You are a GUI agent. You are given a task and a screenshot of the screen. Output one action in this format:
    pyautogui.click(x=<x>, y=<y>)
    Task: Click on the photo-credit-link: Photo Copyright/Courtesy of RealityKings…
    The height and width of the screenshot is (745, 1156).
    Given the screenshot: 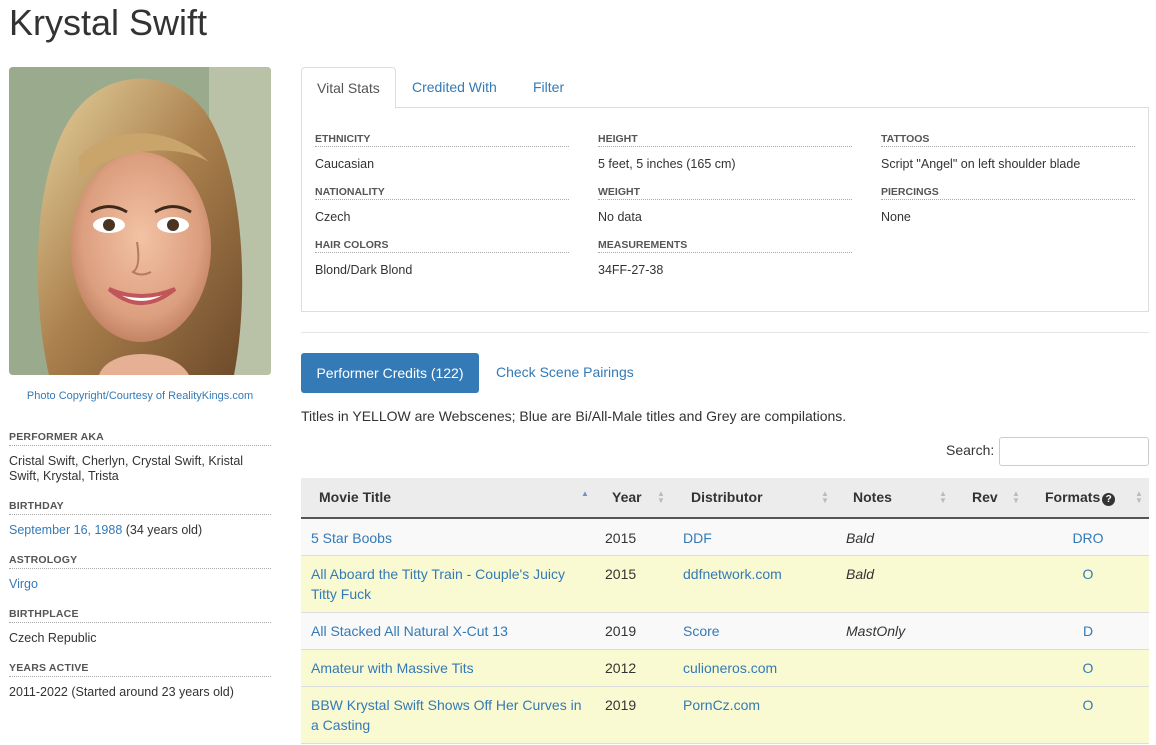 What is the action you would take?
    pyautogui.click(x=140, y=396)
    